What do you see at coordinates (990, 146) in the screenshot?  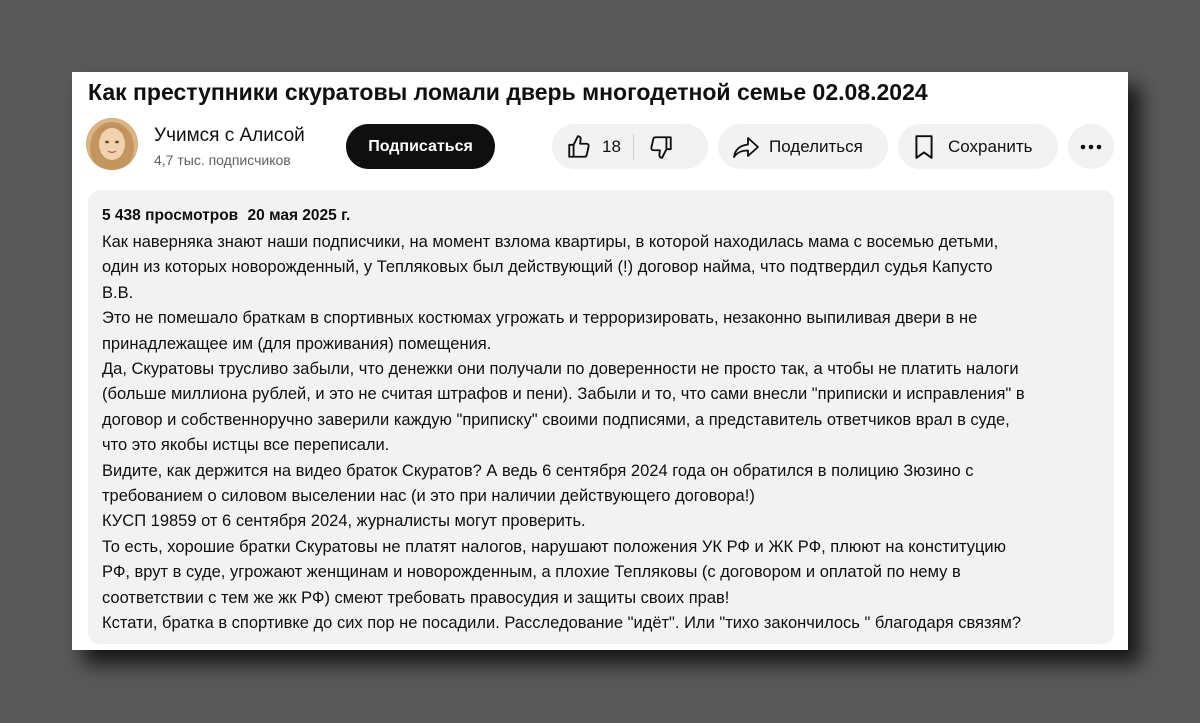 I see `save-label: Сохранить` at bounding box center [990, 146].